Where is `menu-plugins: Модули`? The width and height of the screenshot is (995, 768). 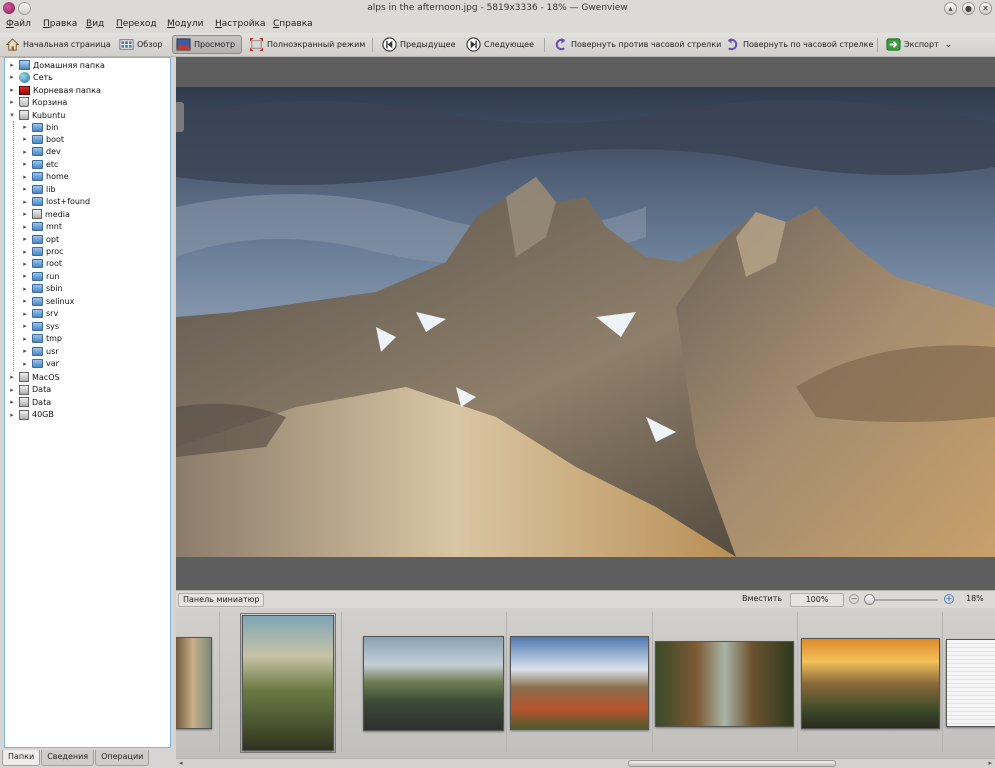 menu-plugins: Модули is located at coordinates (185, 24).